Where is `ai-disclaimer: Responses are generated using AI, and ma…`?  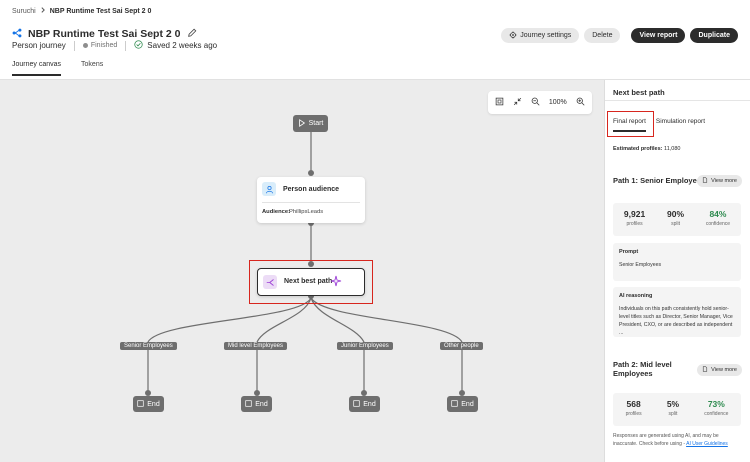 ai-disclaimer: Responses are generated using AI, and ma… is located at coordinates (678, 440).